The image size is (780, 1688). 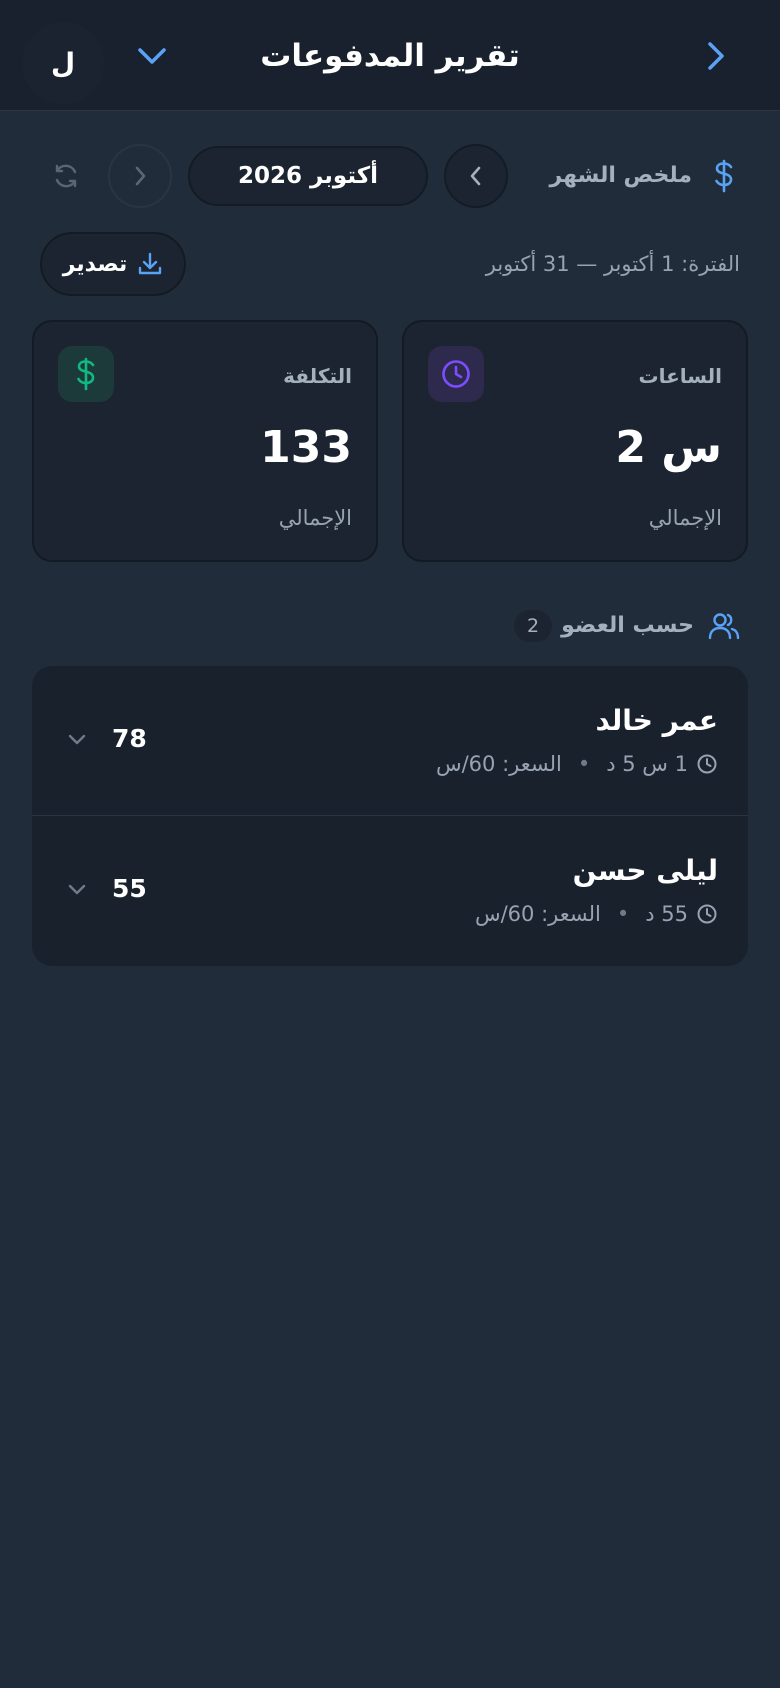 I want to click on users-icon, so click(x=724, y=626).